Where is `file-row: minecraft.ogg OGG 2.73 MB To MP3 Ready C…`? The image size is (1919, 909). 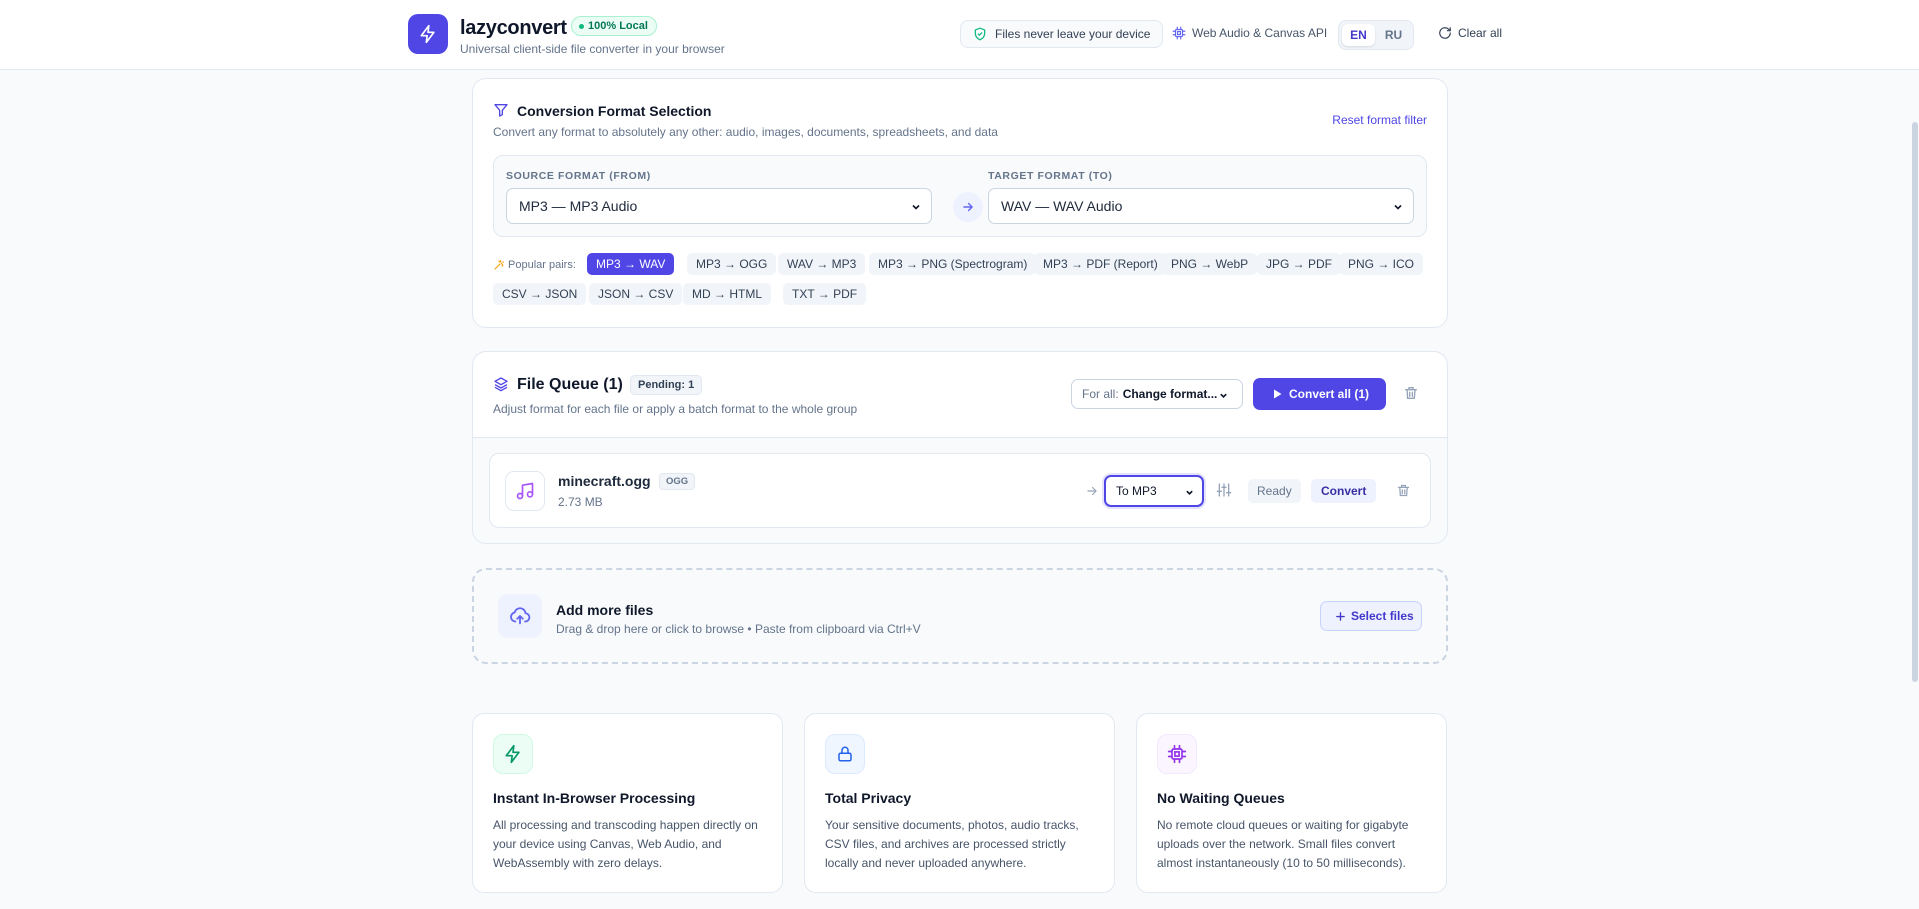
file-row: minecraft.ogg OGG 2.73 MB To MP3 Ready C… is located at coordinates (960, 490).